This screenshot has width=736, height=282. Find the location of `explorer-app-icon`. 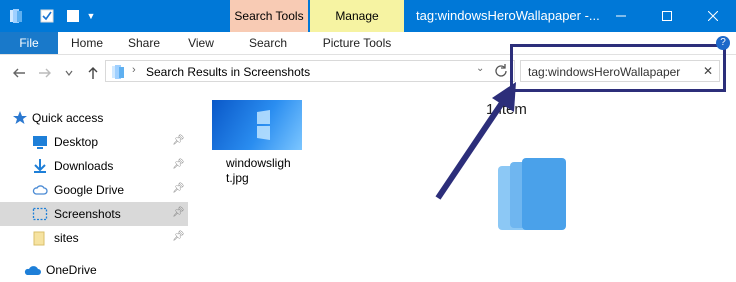

explorer-app-icon is located at coordinates (16, 16).